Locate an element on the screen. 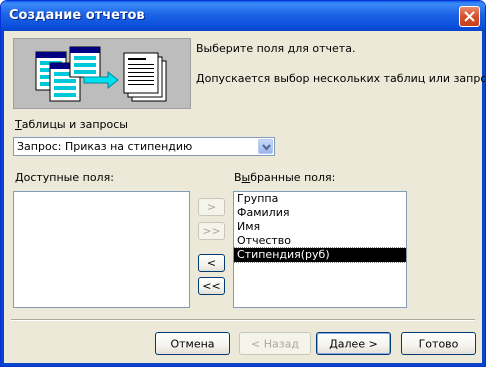  tables-queries-dropdown: Запрос: Приказ на стипендию is located at coordinates (144, 146).